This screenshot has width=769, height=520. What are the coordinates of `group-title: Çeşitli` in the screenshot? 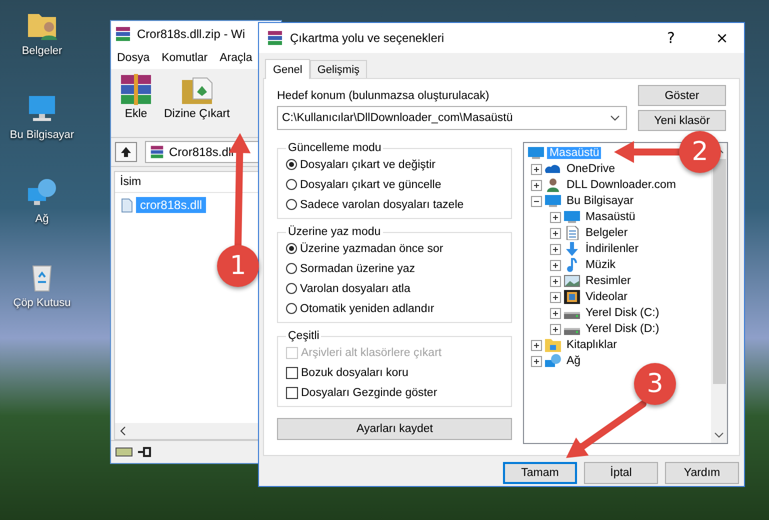 It's located at (303, 336).